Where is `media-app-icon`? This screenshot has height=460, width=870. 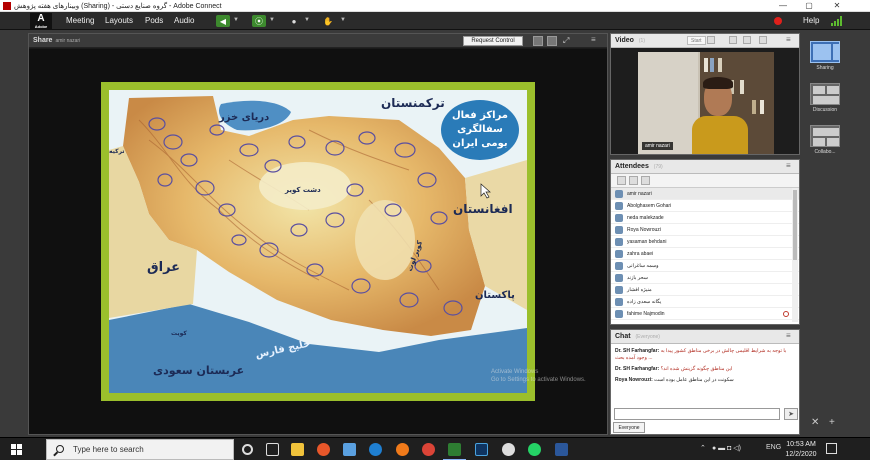
media-app-icon is located at coordinates (323, 449).